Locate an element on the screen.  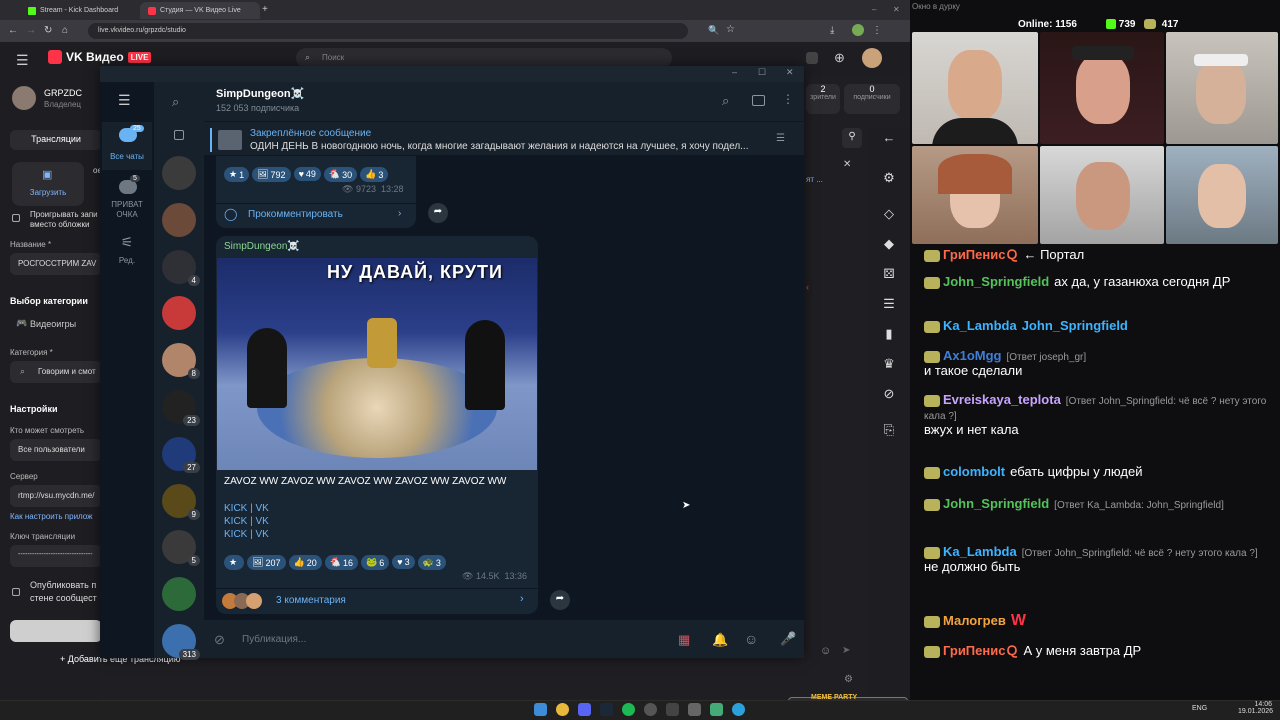
minimize-icon: – is located at coordinates (874, 9).